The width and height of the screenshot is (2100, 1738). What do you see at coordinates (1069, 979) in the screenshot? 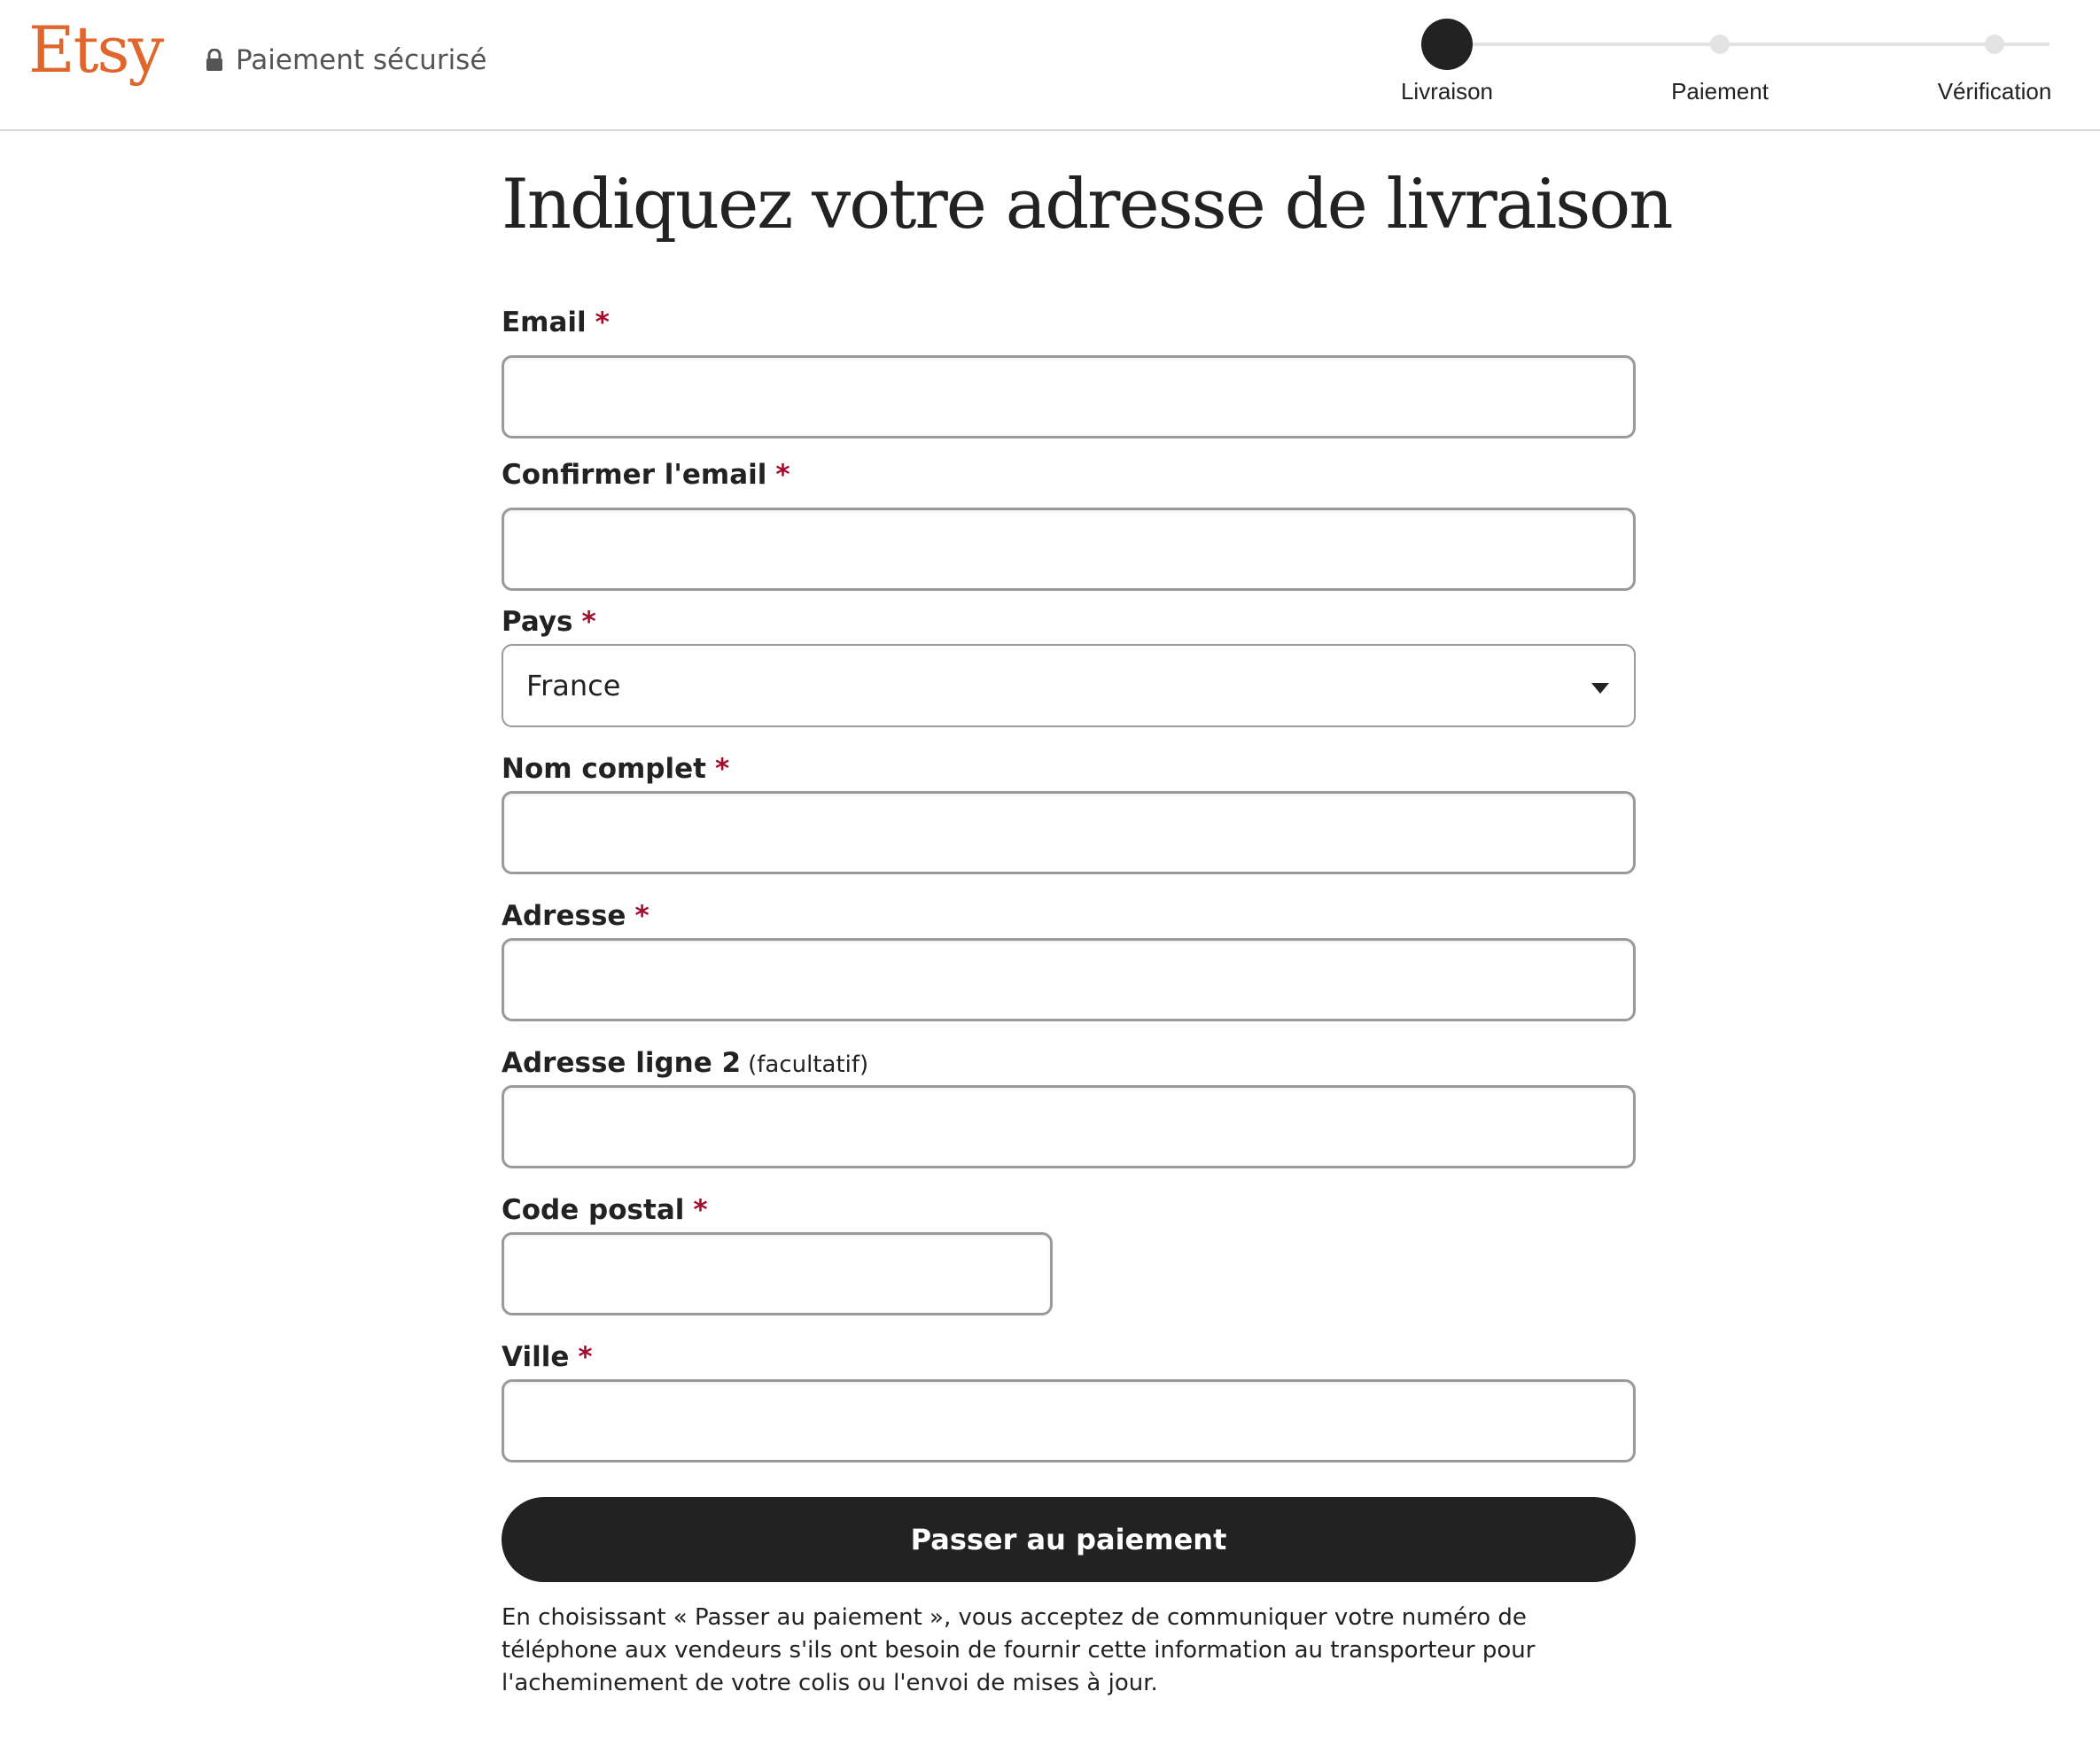
I see `address-field` at bounding box center [1069, 979].